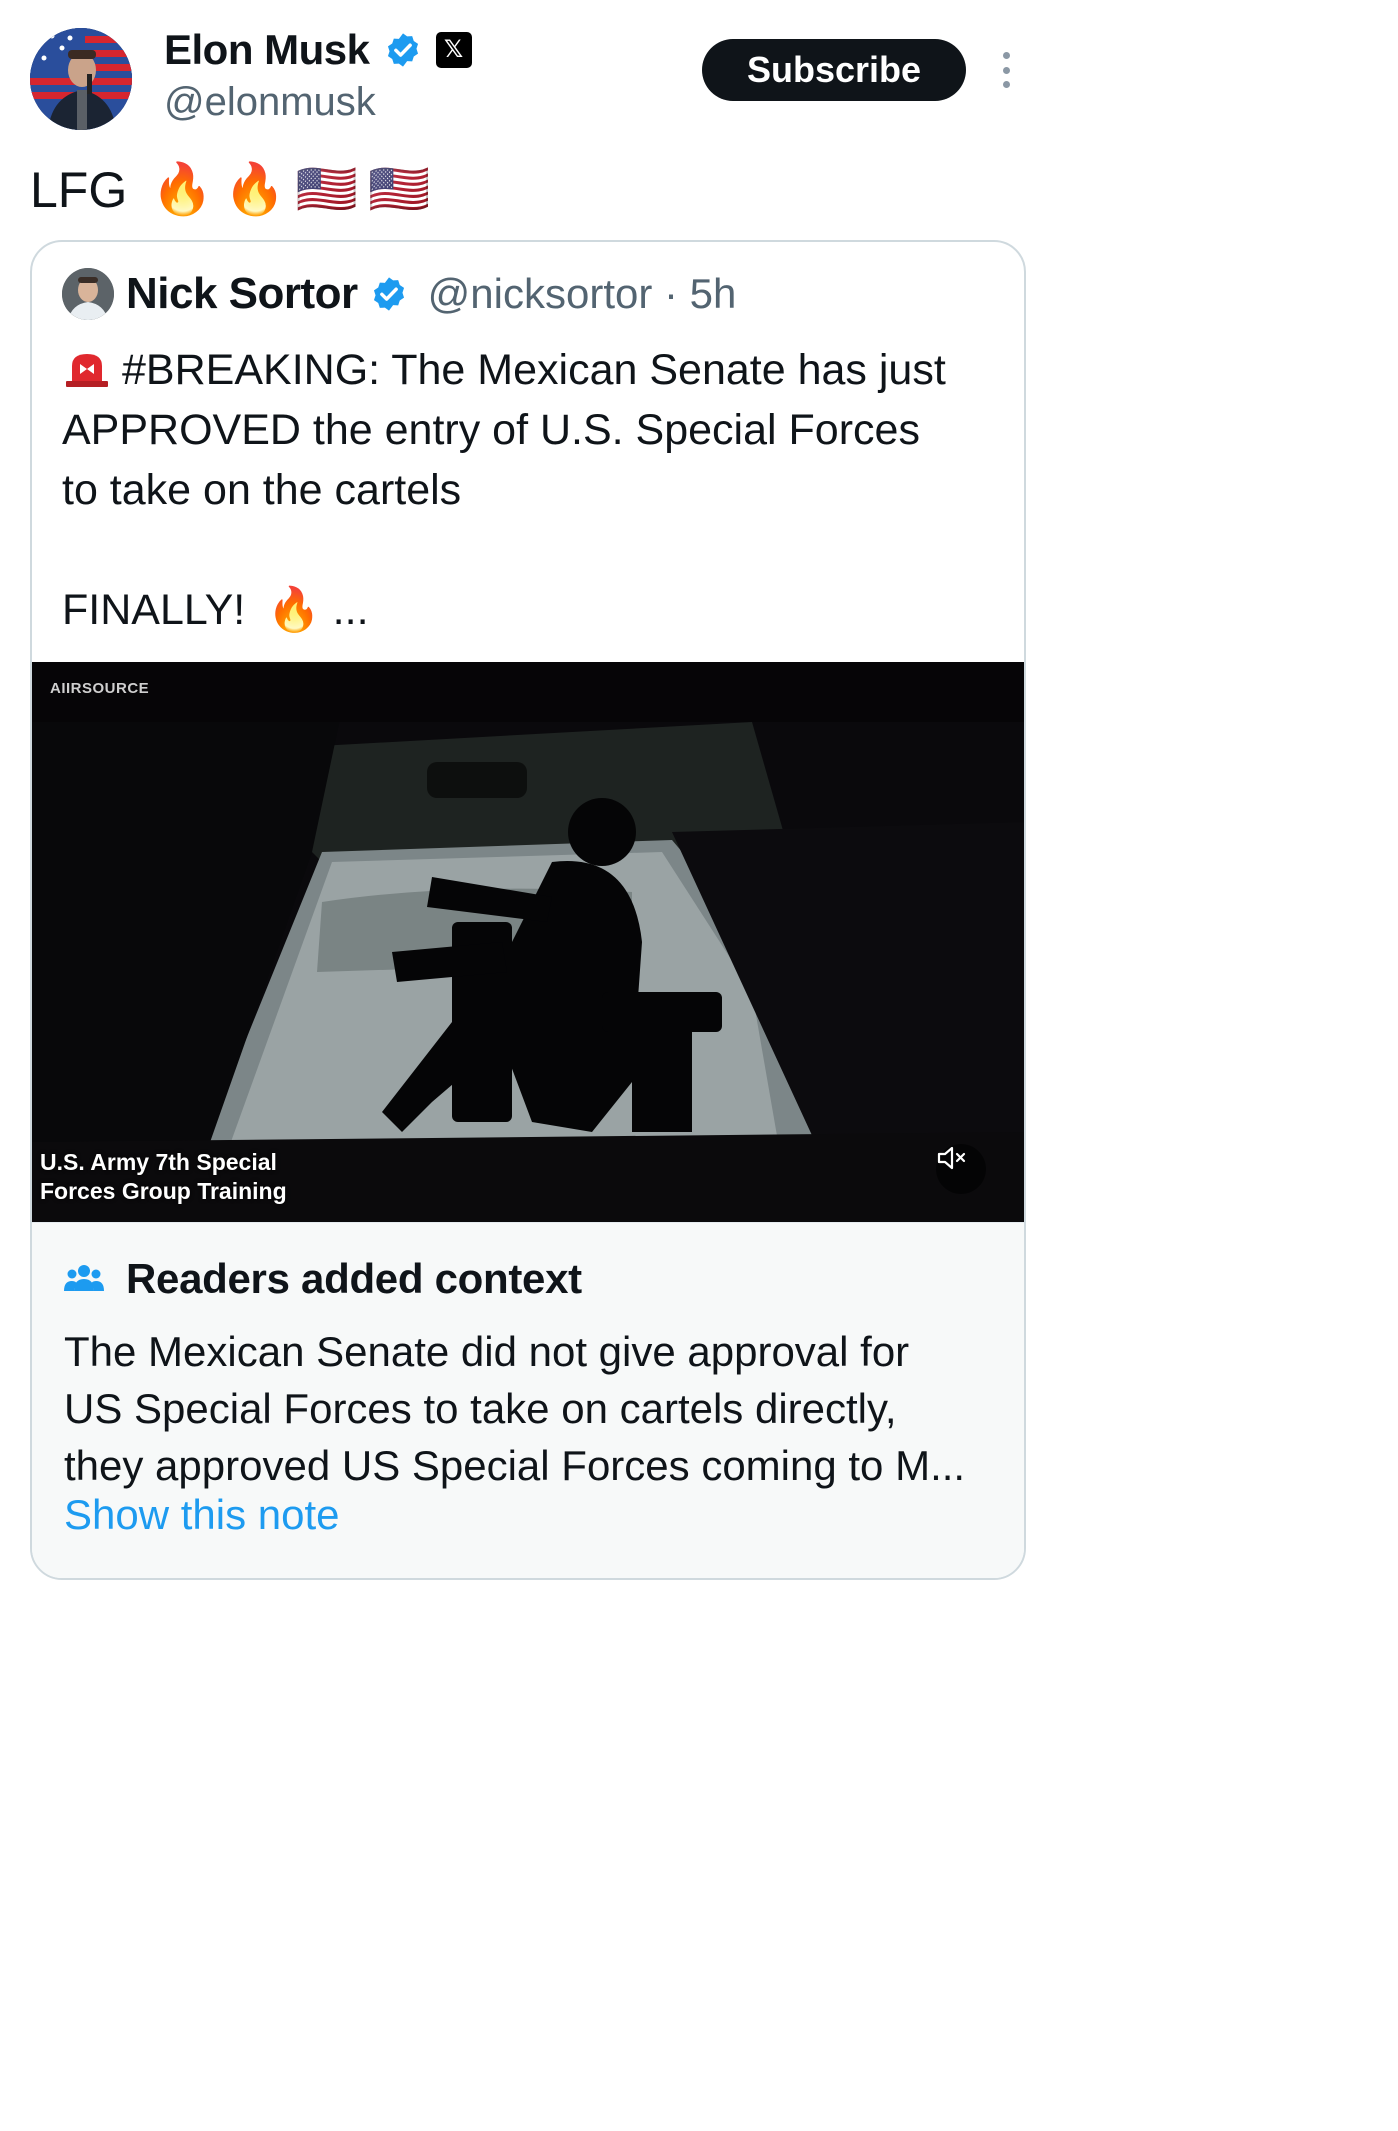 This screenshot has height=2131, width=1398. What do you see at coordinates (534, 370) in the screenshot?
I see `quoted-body-line: #BREAKING: The Mexican Senate has just` at bounding box center [534, 370].